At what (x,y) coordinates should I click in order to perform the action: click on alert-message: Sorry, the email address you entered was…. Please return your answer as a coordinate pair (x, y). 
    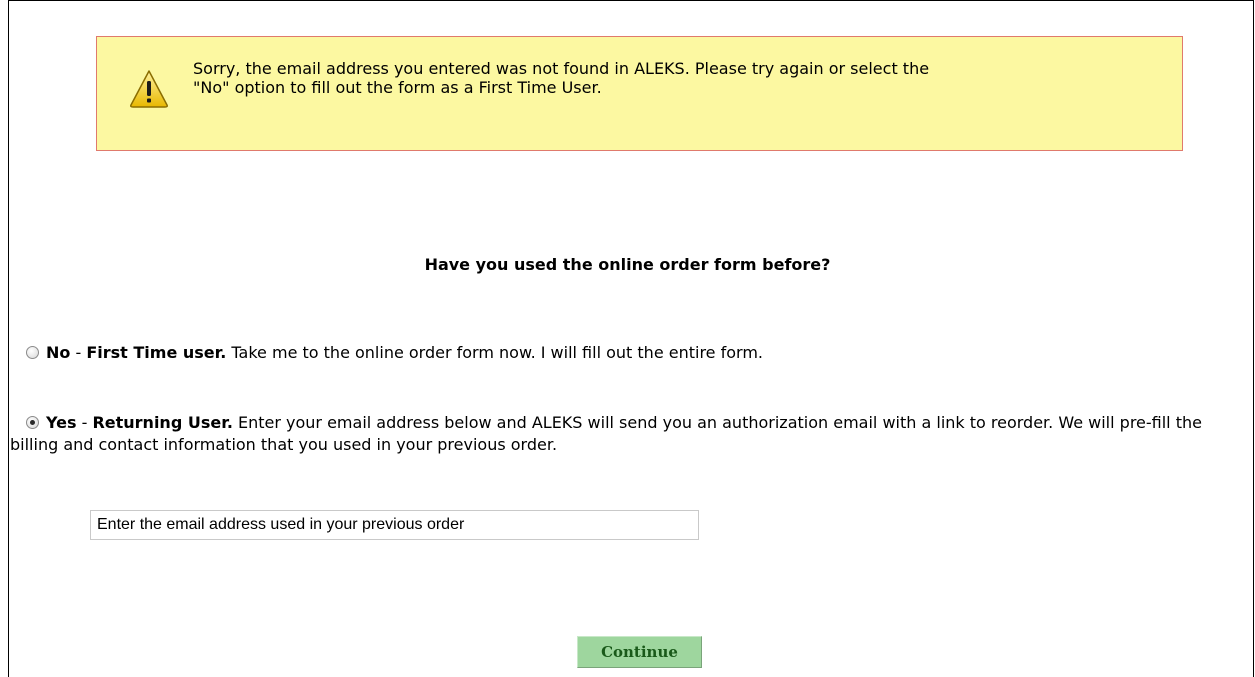
    Looking at the image, I should click on (673, 78).